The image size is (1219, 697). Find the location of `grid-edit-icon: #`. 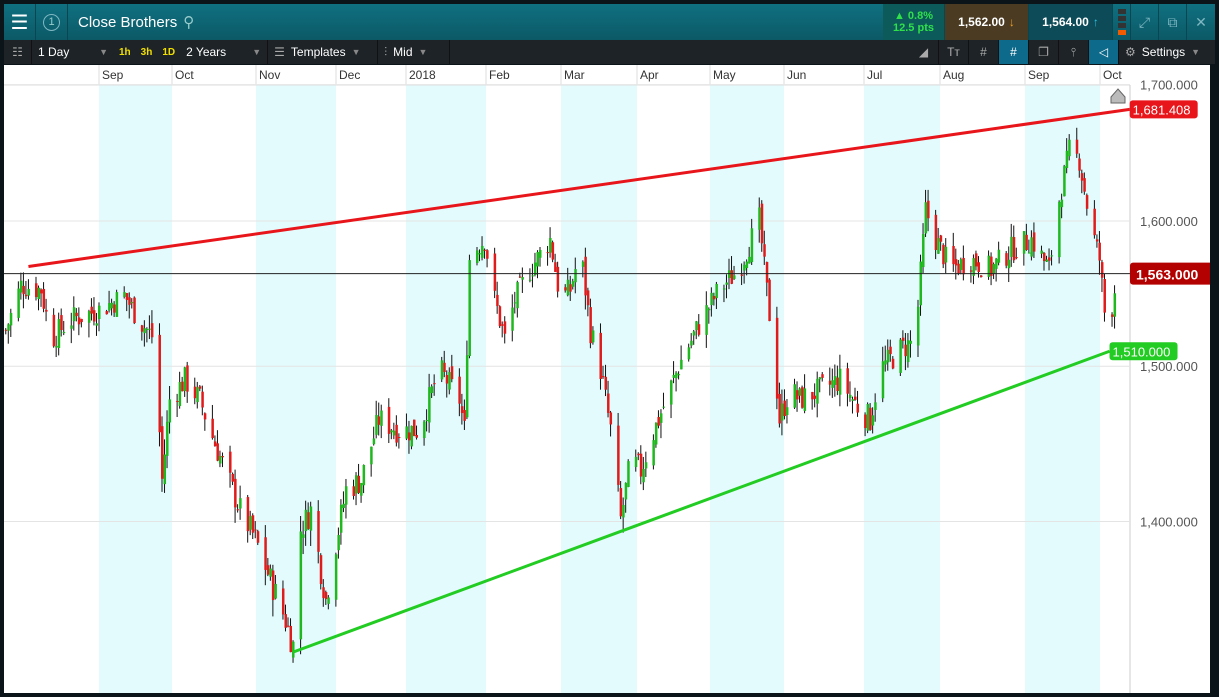

grid-edit-icon: # is located at coordinates (1014, 52).